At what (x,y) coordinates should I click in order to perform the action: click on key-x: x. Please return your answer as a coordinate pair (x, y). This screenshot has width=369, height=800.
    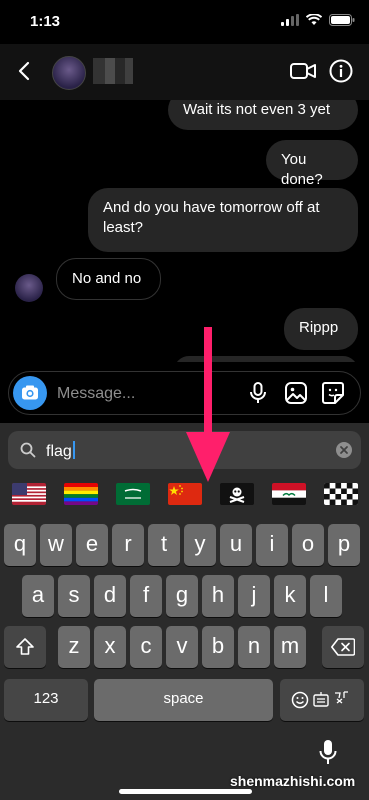
    Looking at the image, I should click on (110, 647).